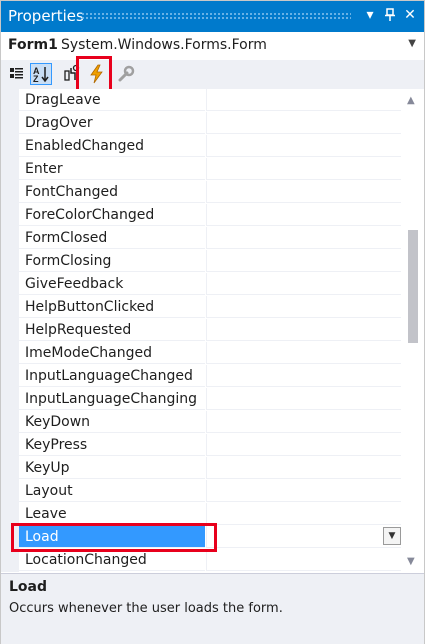 This screenshot has width=425, height=644. I want to click on object-type: System.Windows.Forms.Form, so click(164, 45).